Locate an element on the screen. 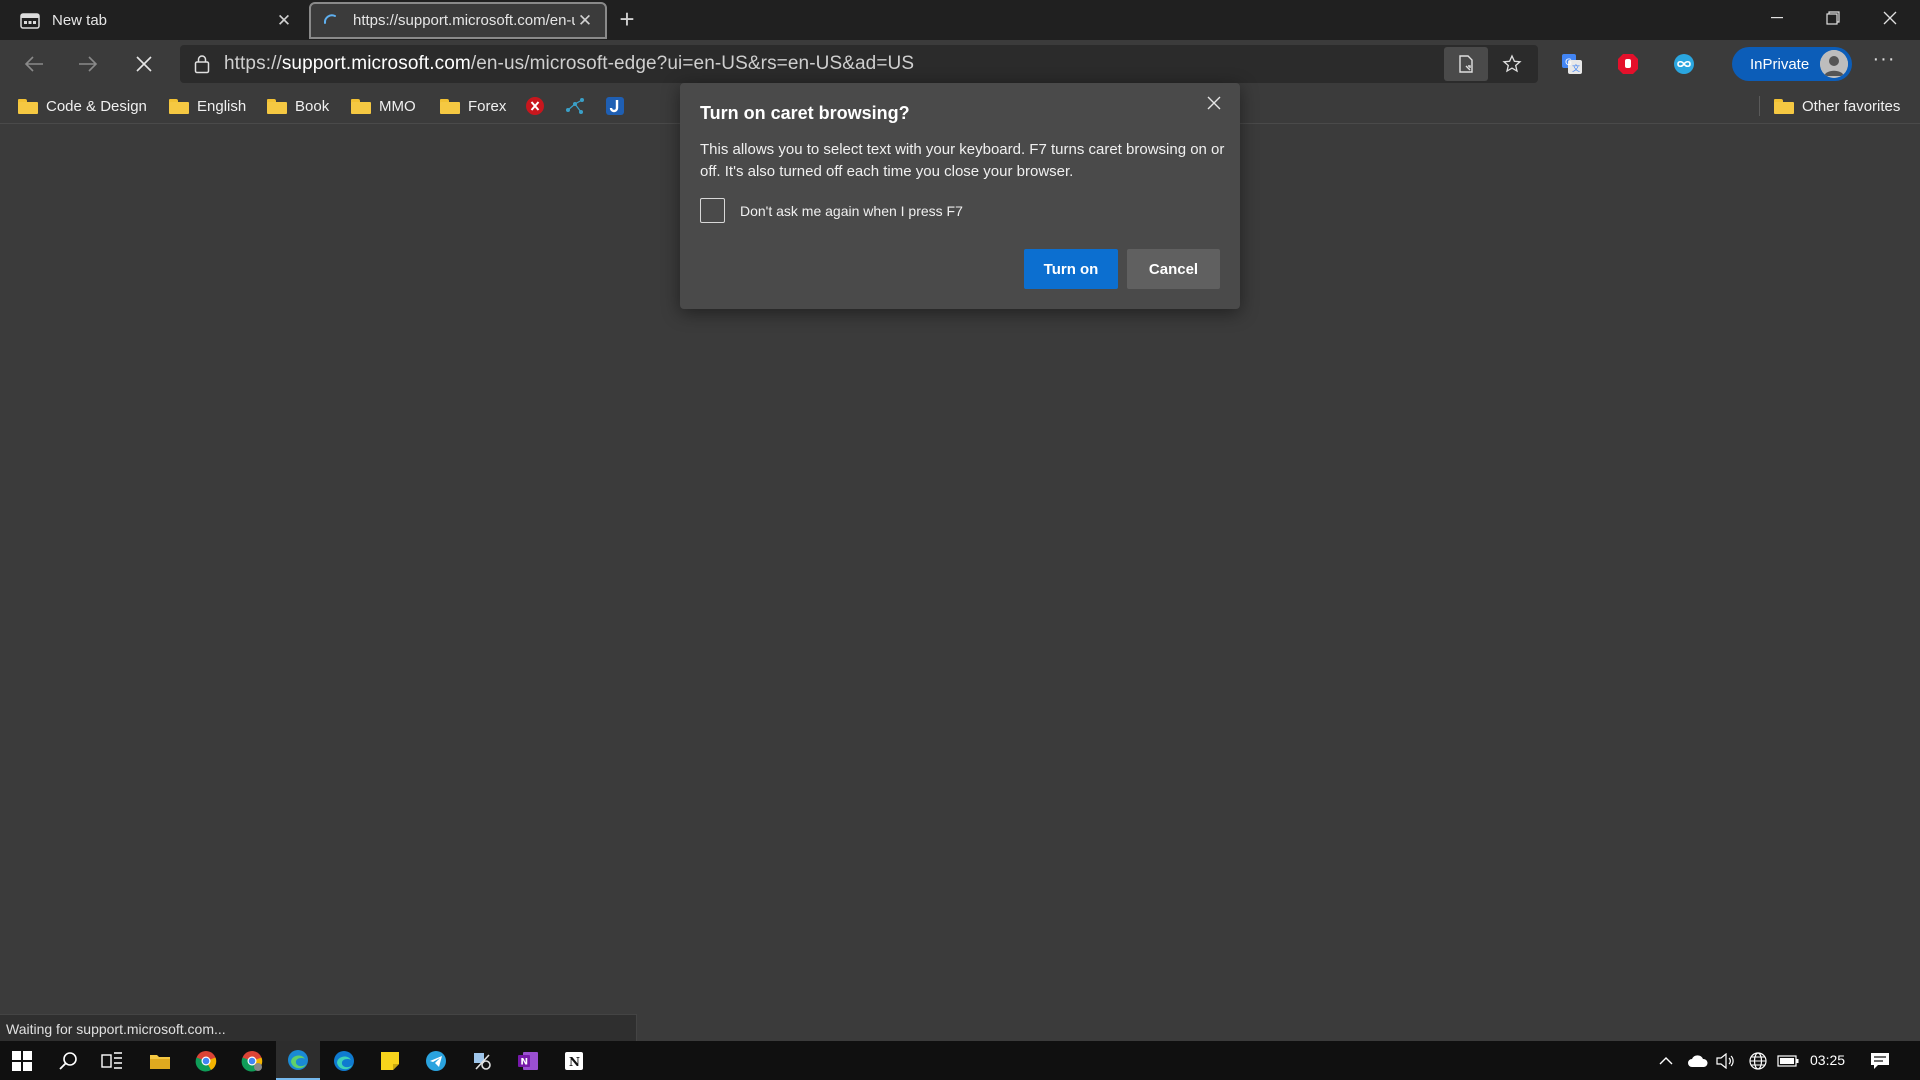 This screenshot has height=1080, width=1920. dont-ask-again-checkbox is located at coordinates (712, 210).